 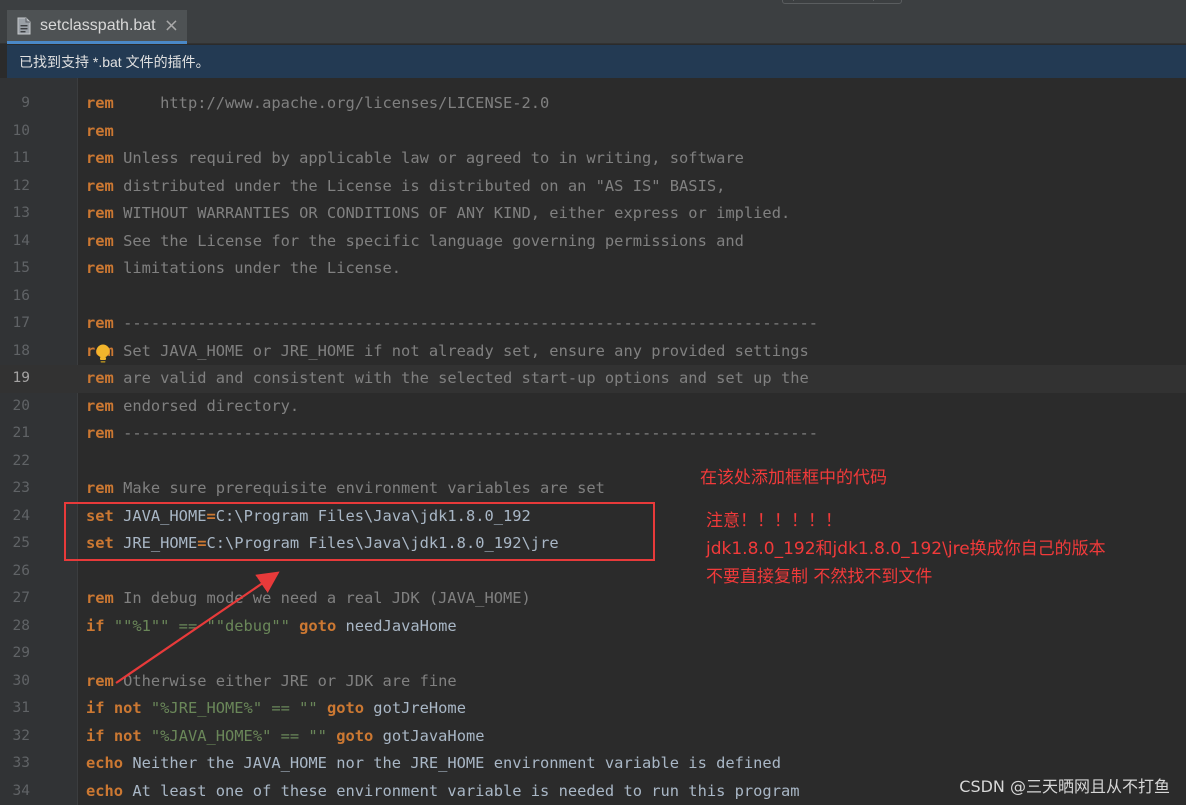 What do you see at coordinates (819, 577) in the screenshot?
I see `annotation-note-3: 不要直接复制 不然找不到文件` at bounding box center [819, 577].